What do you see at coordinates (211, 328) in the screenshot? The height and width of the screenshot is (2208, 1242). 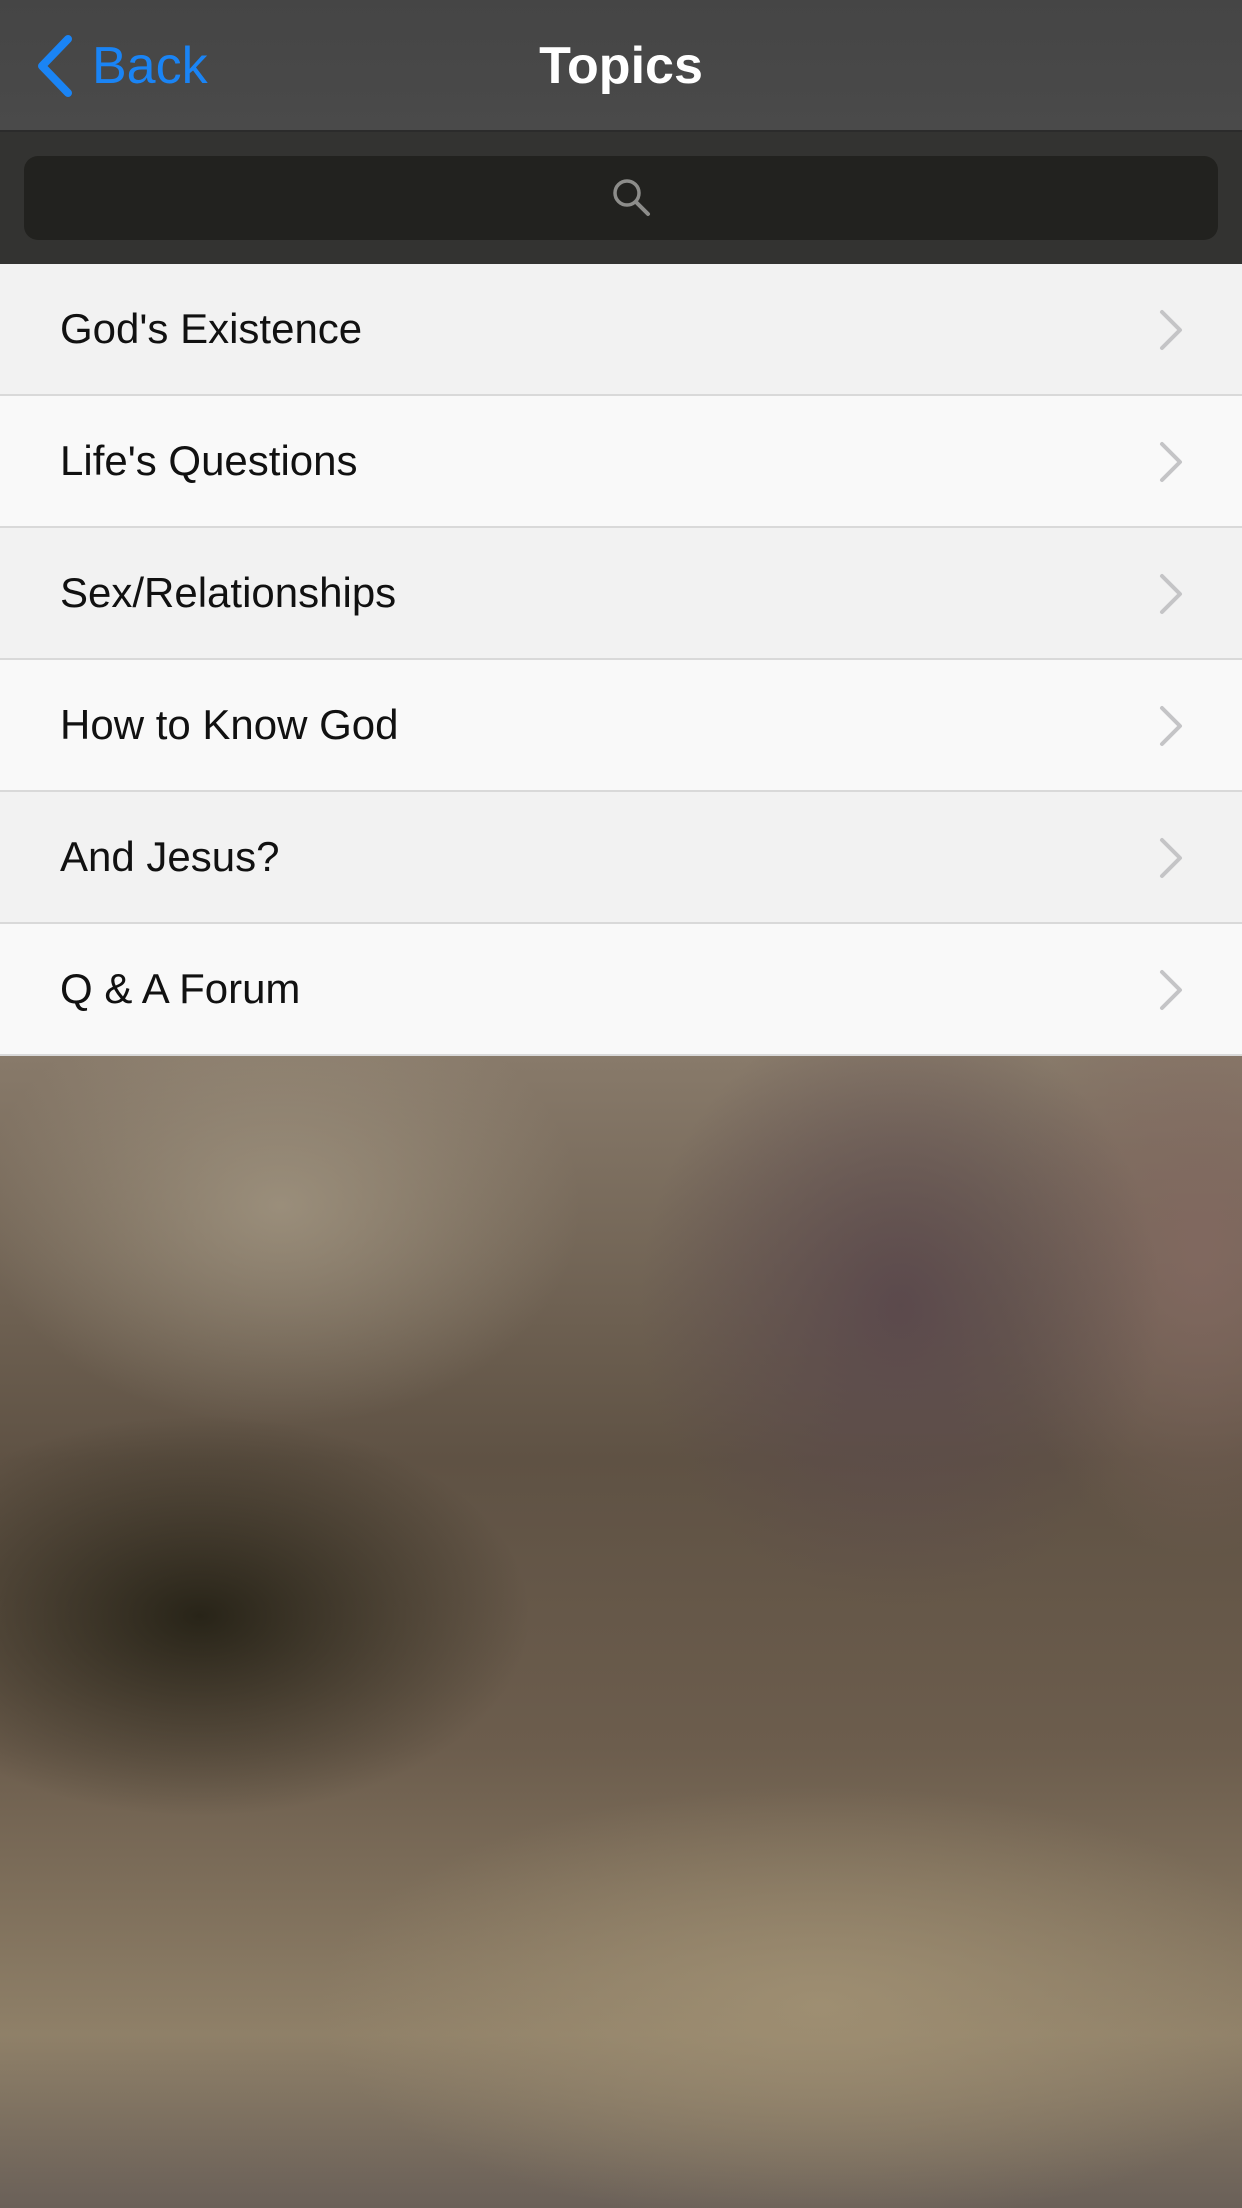 I see `list-item-label: God's Existence` at bounding box center [211, 328].